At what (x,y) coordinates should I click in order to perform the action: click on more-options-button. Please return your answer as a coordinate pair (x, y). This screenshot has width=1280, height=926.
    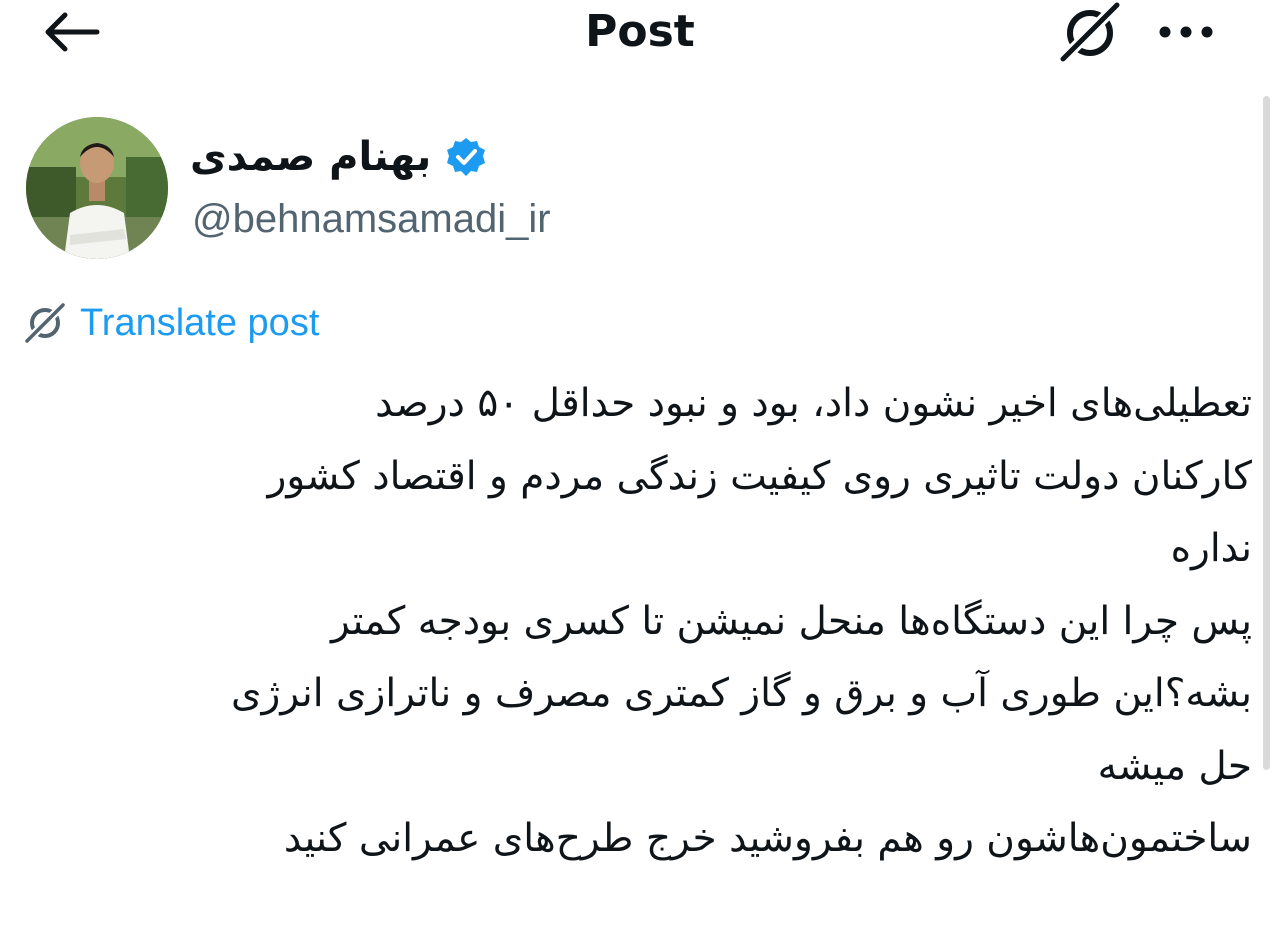
    Looking at the image, I should click on (1186, 32).